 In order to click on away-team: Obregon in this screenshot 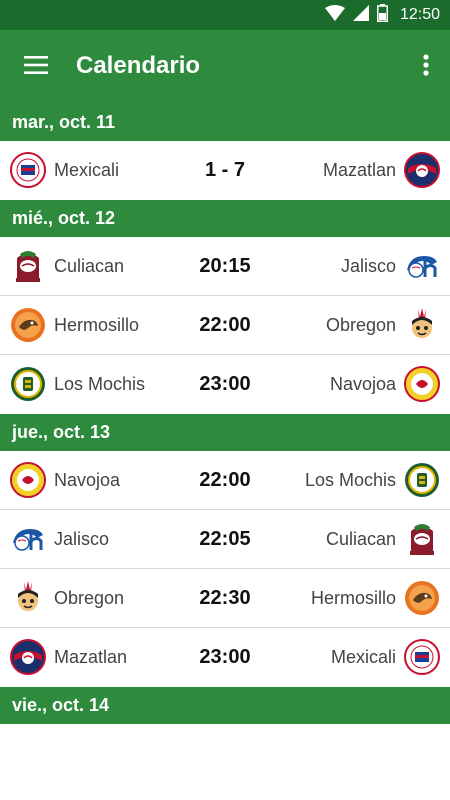, I will do `click(383, 325)`.